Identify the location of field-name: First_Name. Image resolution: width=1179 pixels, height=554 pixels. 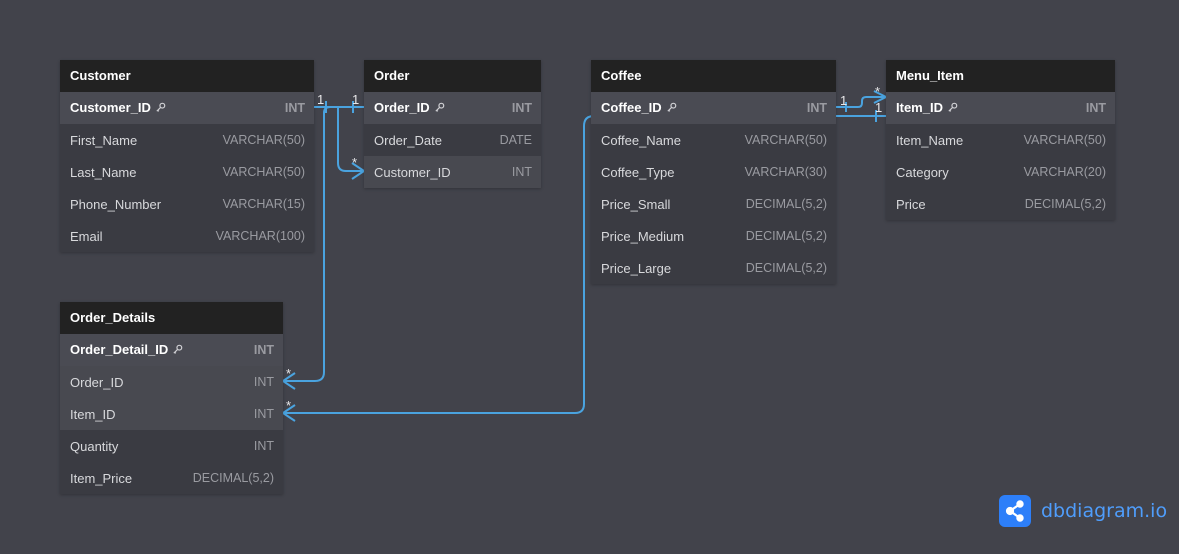
(104, 140).